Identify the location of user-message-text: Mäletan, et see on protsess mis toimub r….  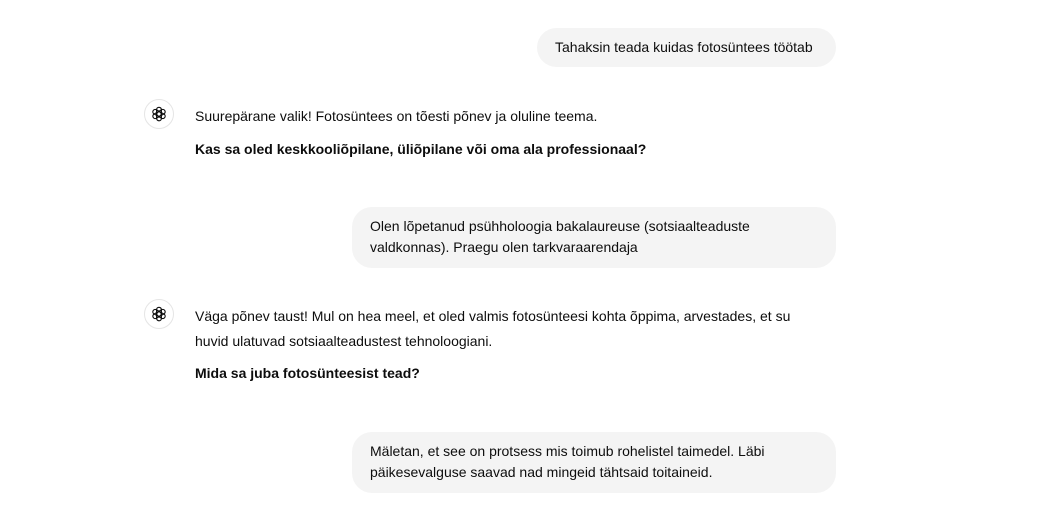
(567, 461).